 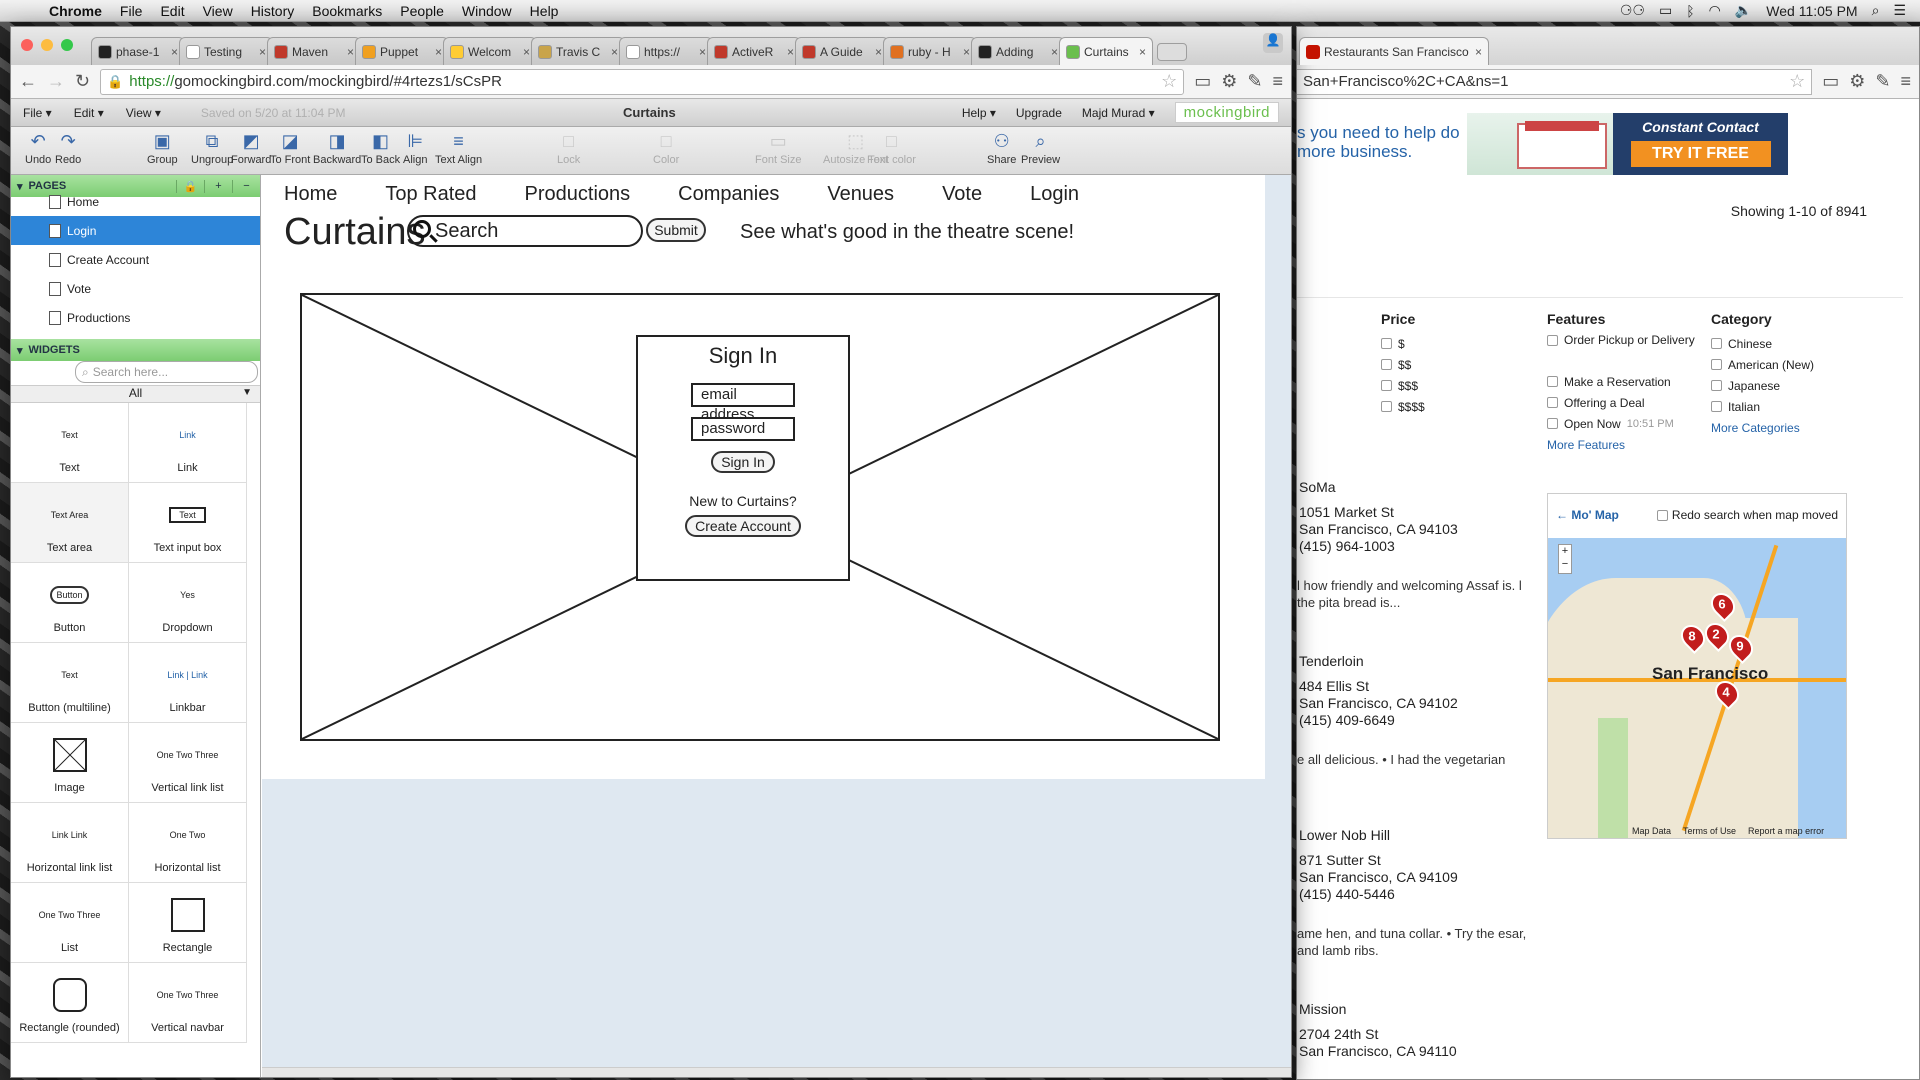 I want to click on browser-tab: Travis C ×, so click(x=578, y=51).